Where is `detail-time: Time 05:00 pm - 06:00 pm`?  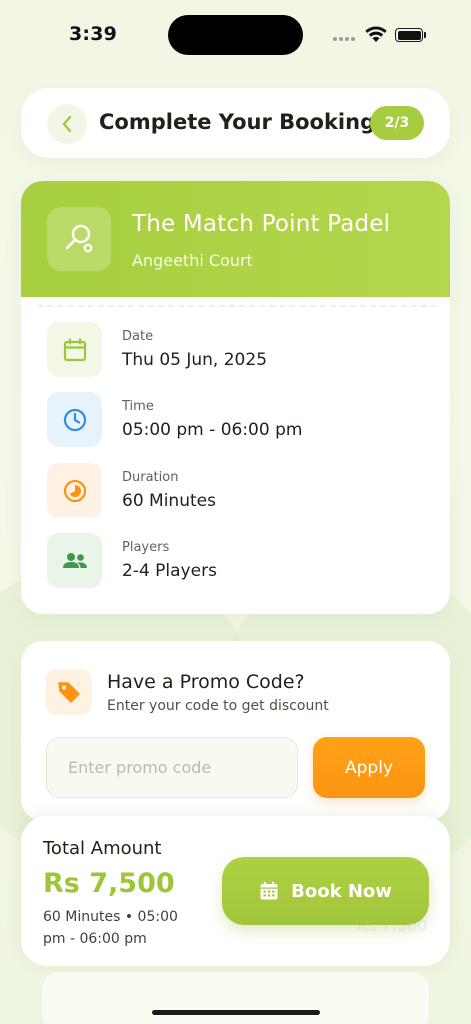 detail-time: Time 05:00 pm - 06:00 pm is located at coordinates (237, 420).